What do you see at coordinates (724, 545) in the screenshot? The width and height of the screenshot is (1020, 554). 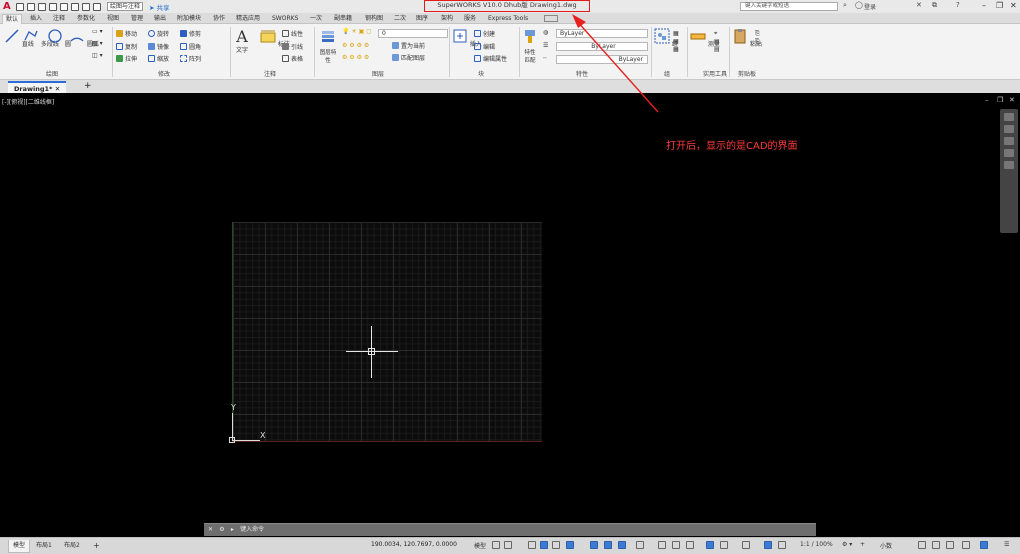 I see `selection-filter-icon` at bounding box center [724, 545].